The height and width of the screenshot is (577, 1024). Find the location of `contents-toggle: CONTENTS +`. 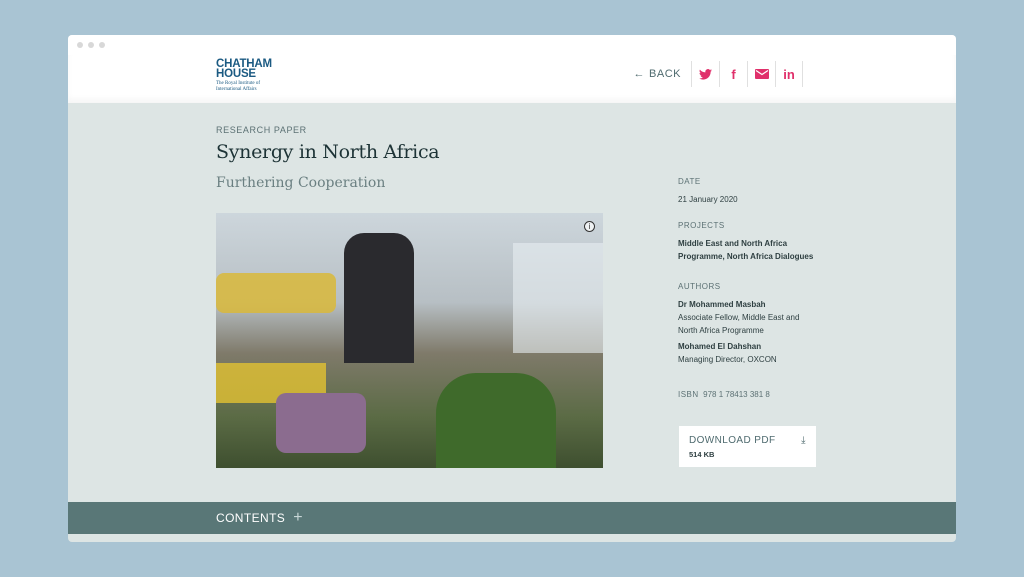

contents-toggle: CONTENTS + is located at coordinates (512, 518).